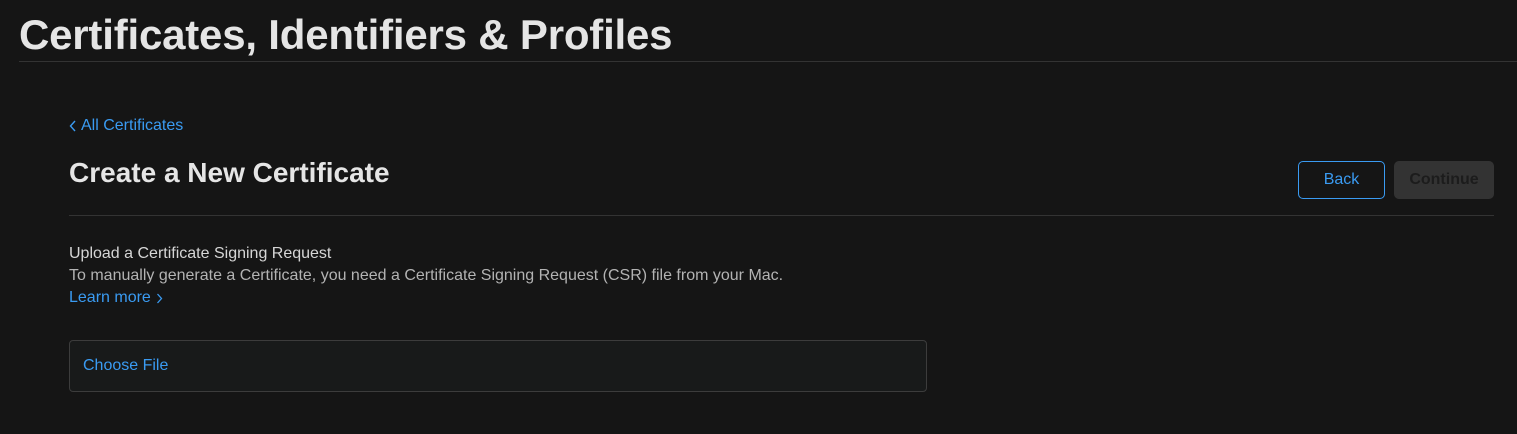 This screenshot has width=1517, height=434. I want to click on learn-more-link: Learn more, so click(116, 298).